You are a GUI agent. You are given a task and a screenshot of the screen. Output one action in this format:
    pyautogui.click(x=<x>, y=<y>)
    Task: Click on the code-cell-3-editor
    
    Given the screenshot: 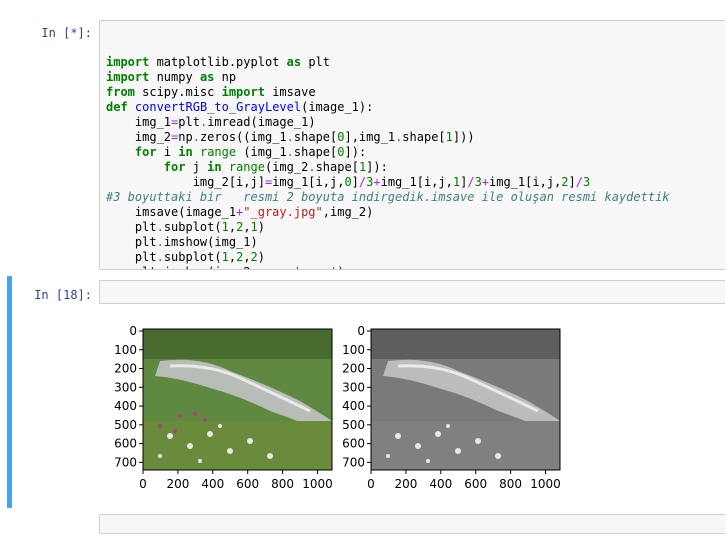 What is the action you would take?
    pyautogui.click(x=412, y=524)
    